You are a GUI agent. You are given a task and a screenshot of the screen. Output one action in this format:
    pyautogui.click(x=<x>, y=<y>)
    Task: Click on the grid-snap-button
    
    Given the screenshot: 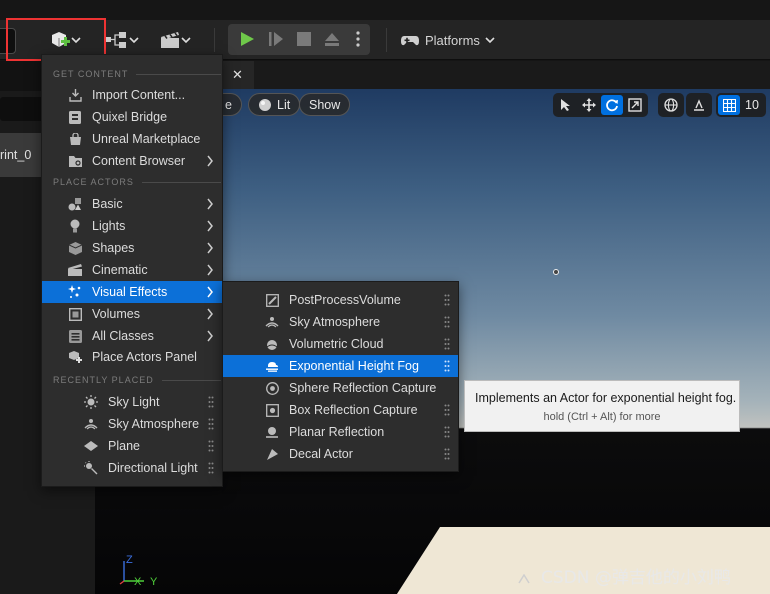 What is the action you would take?
    pyautogui.click(x=729, y=105)
    